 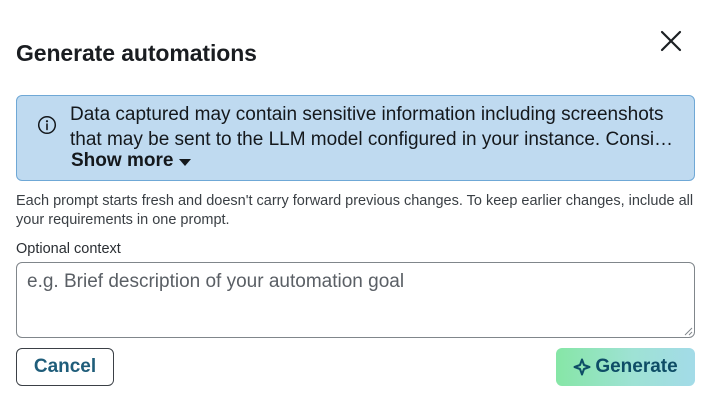 What do you see at coordinates (582, 367) in the screenshot?
I see `sparkle-icon` at bounding box center [582, 367].